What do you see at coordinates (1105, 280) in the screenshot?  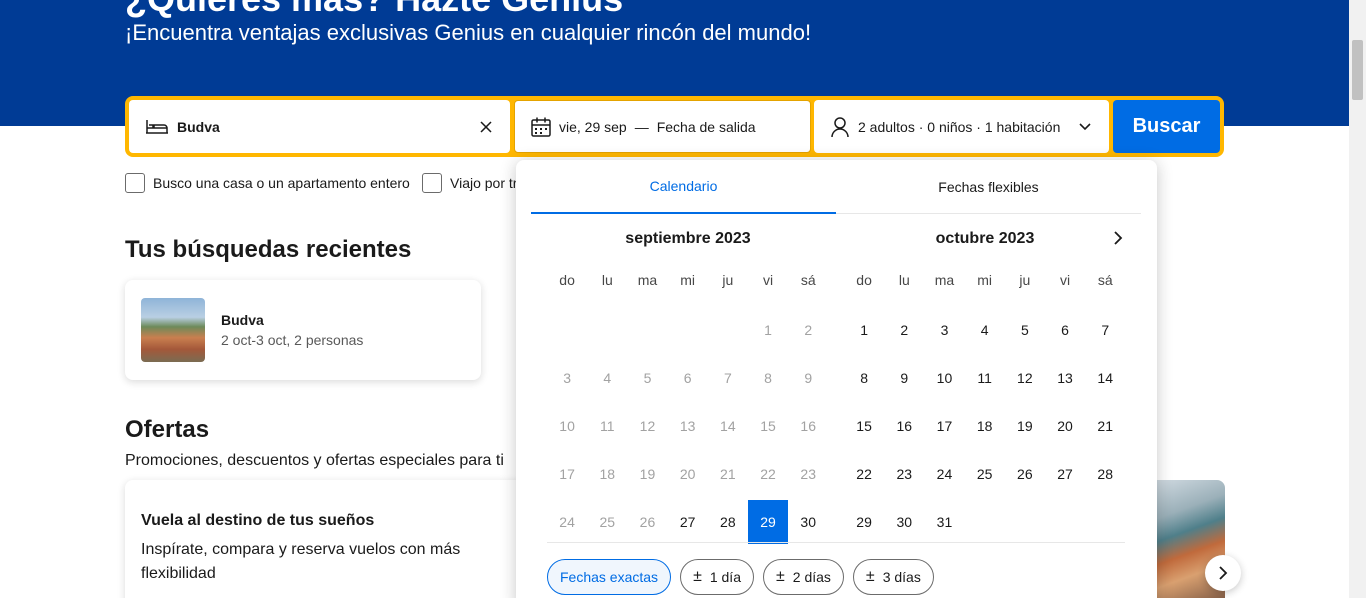 I see `weekday-label: sá` at bounding box center [1105, 280].